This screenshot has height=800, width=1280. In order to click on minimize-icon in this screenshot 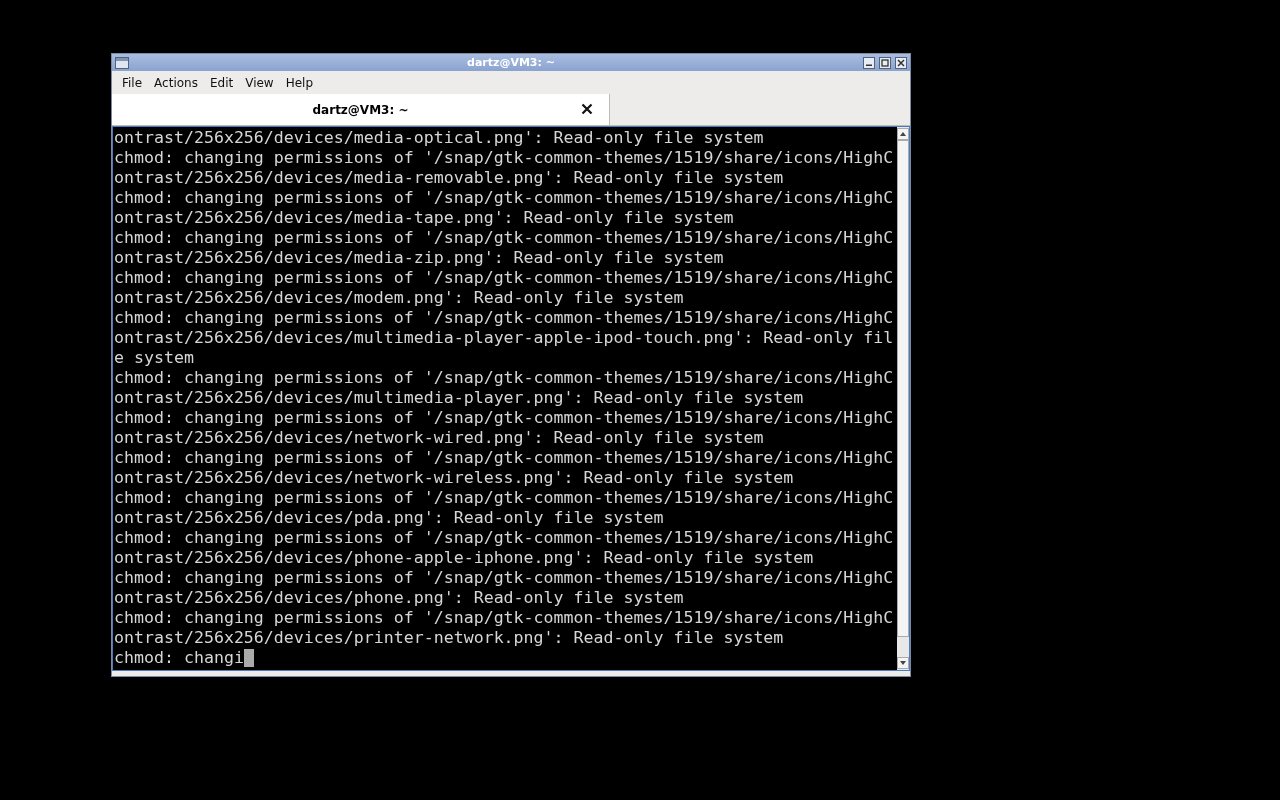, I will do `click(869, 62)`.